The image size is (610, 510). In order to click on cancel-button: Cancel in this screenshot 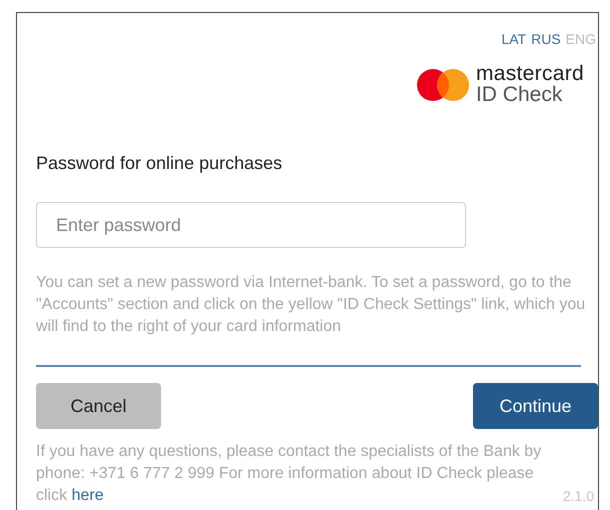, I will do `click(98, 406)`.